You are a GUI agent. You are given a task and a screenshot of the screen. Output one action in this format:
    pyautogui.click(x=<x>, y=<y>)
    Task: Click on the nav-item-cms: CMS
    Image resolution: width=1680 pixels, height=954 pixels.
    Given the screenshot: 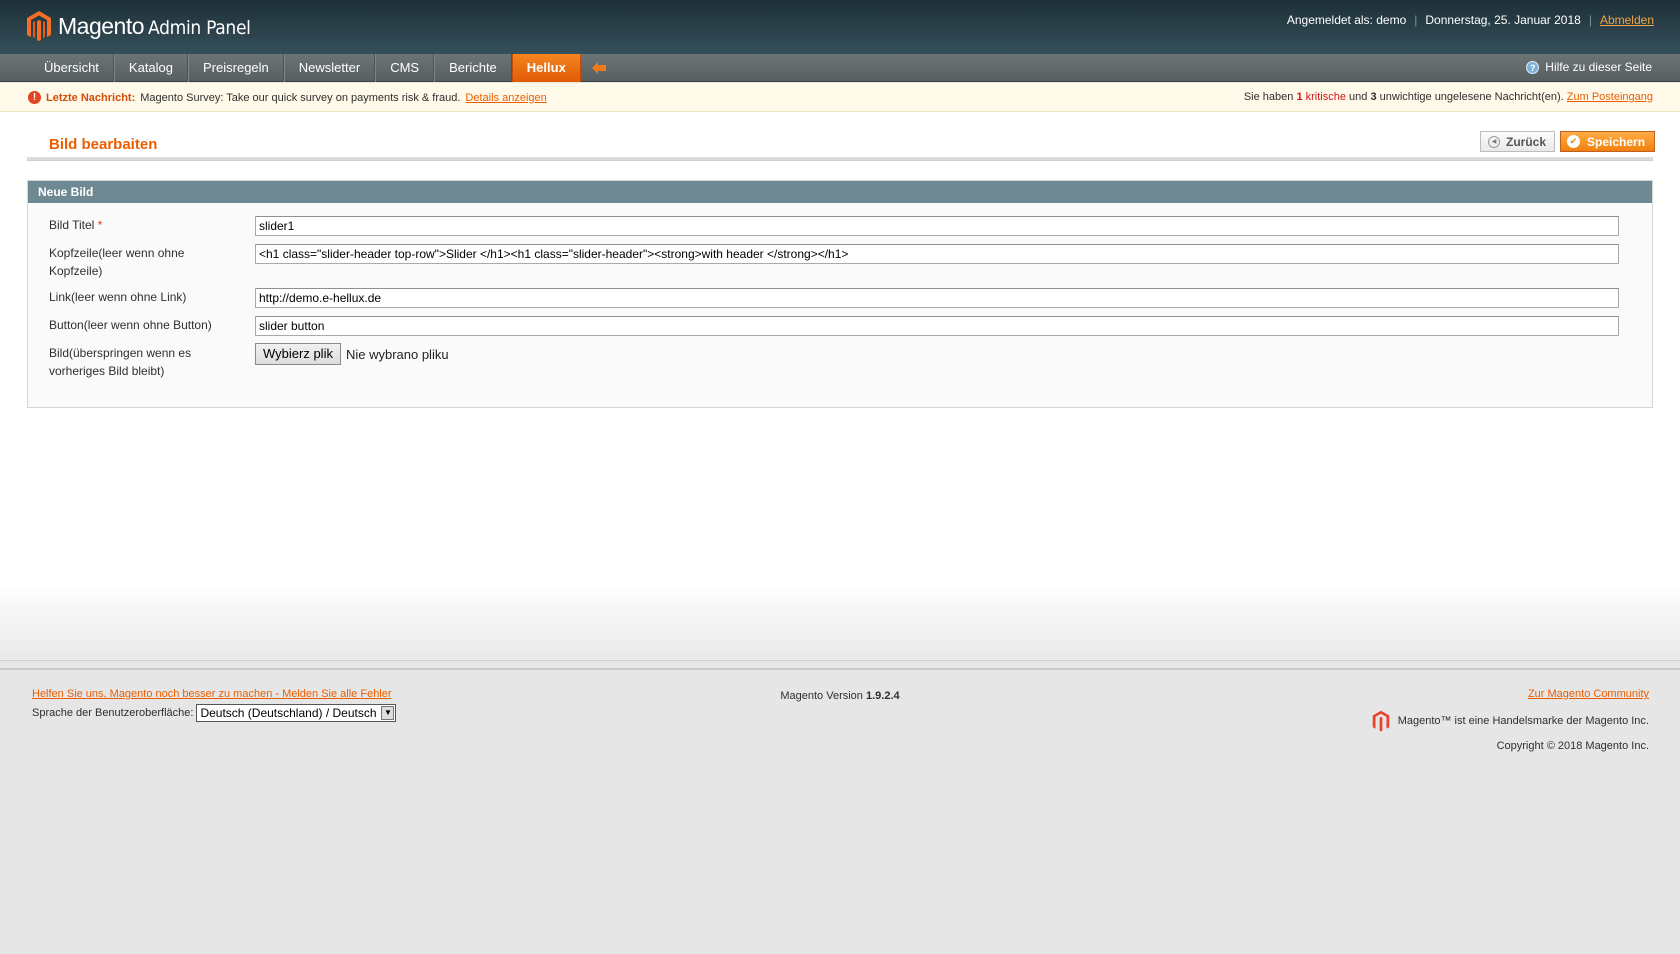 What is the action you would take?
    pyautogui.click(x=405, y=68)
    